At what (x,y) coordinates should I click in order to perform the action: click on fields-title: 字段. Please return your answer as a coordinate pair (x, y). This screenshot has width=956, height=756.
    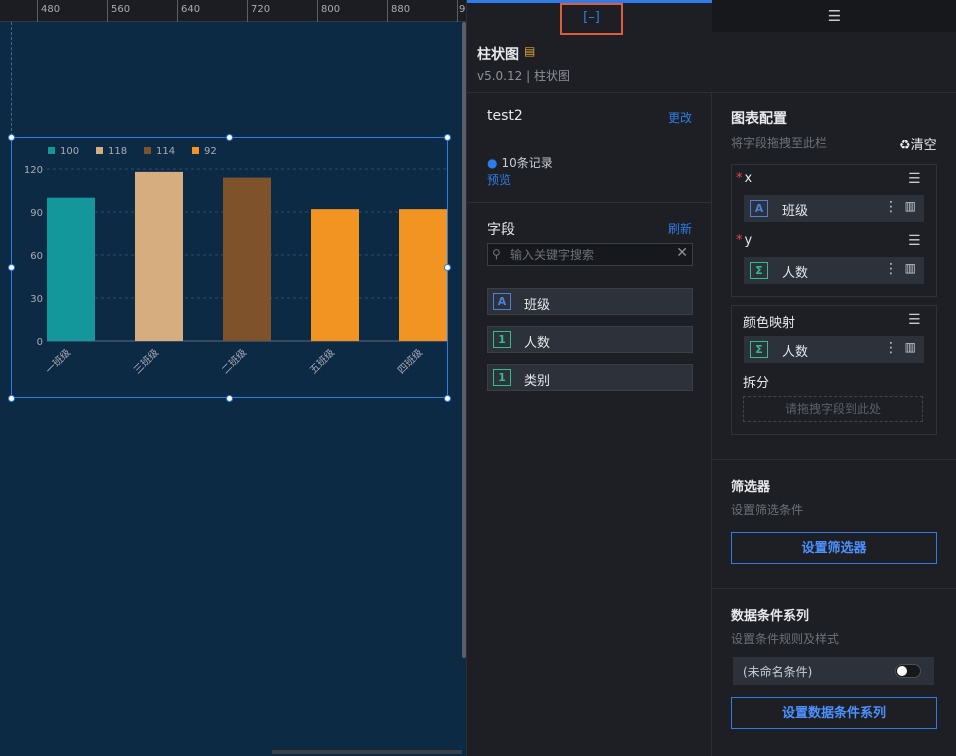
    Looking at the image, I should click on (501, 230).